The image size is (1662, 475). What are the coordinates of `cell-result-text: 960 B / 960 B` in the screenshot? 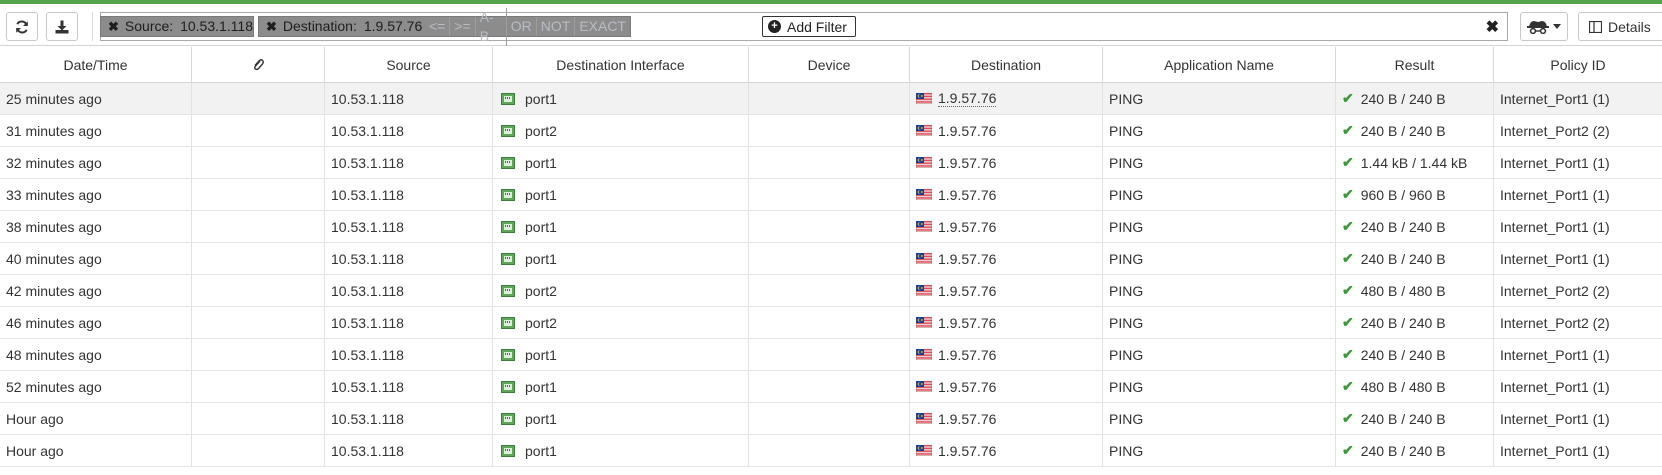 It's located at (1403, 194).